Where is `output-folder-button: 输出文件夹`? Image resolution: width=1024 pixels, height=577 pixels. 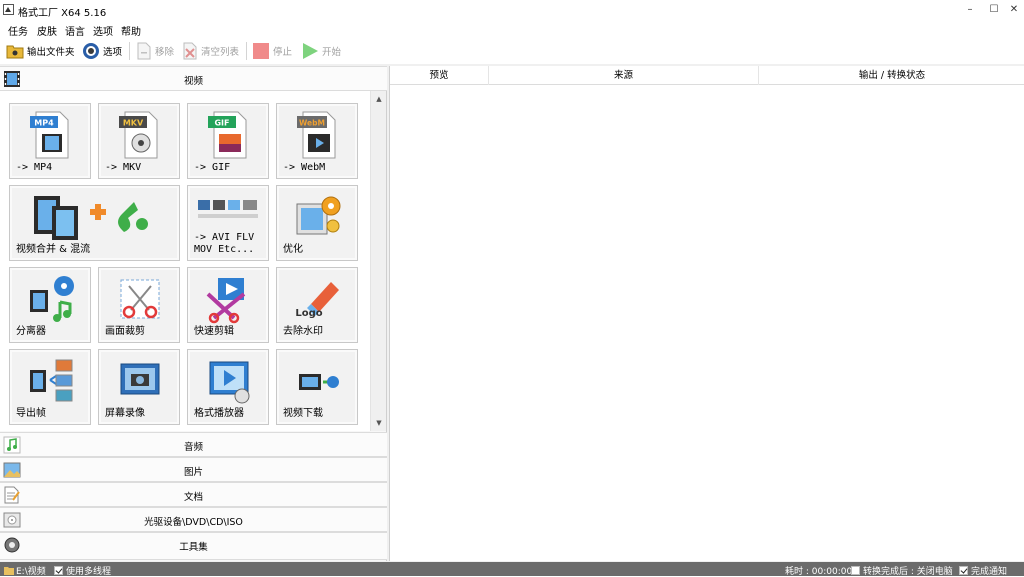 output-folder-button: 输出文件夹 is located at coordinates (40, 51).